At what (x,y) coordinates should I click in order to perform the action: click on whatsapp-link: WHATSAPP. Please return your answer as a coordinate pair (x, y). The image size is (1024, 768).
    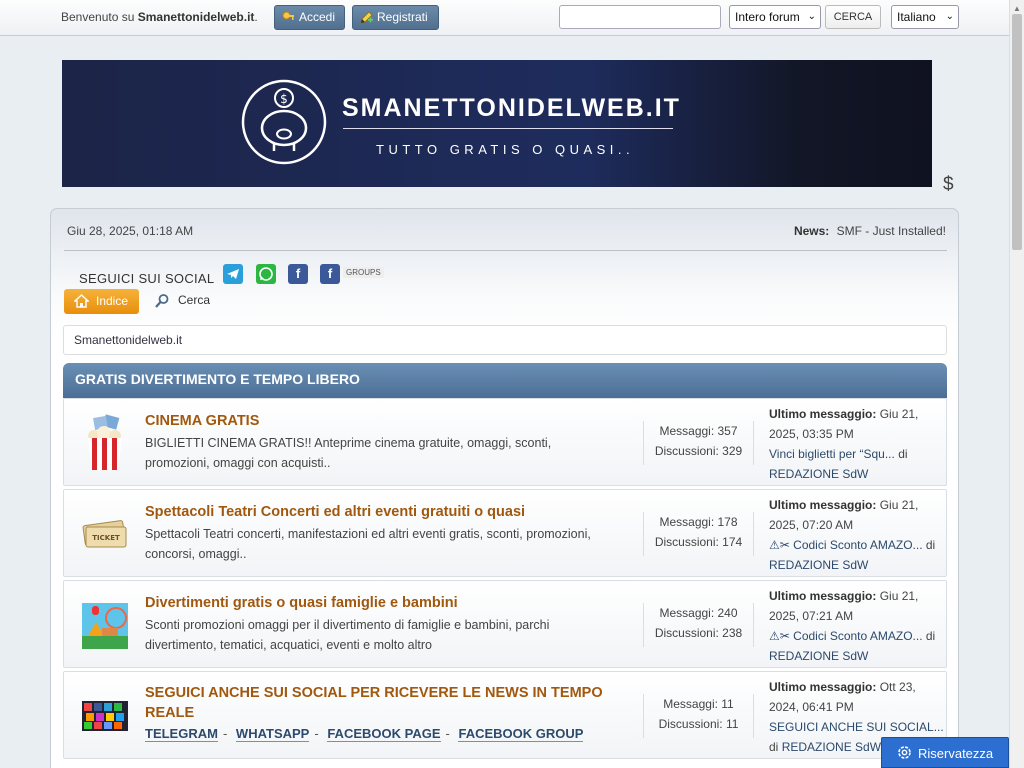
    Looking at the image, I should click on (272, 734).